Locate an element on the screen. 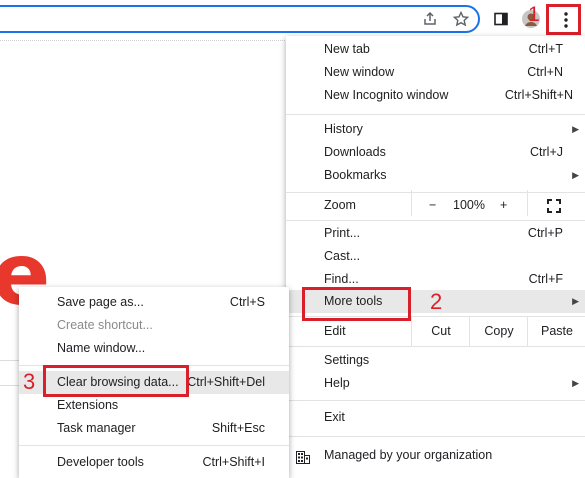 The height and width of the screenshot is (478, 585). menu-item-label: Extensions is located at coordinates (88, 405).